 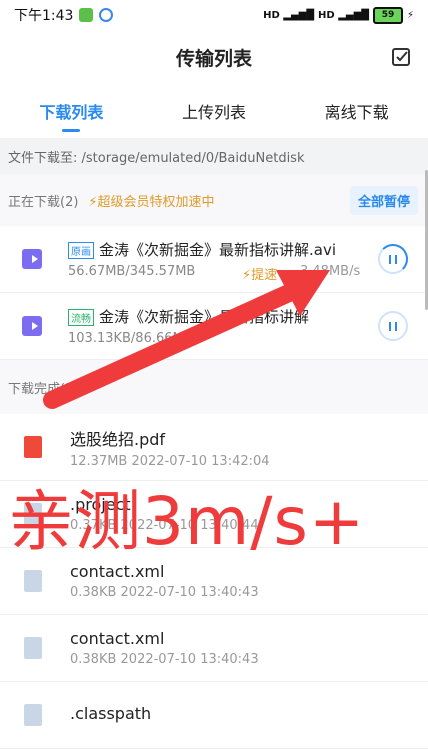 I want to click on hd-signal-icon-2: HD ▂▄▆█, so click(x=343, y=15).